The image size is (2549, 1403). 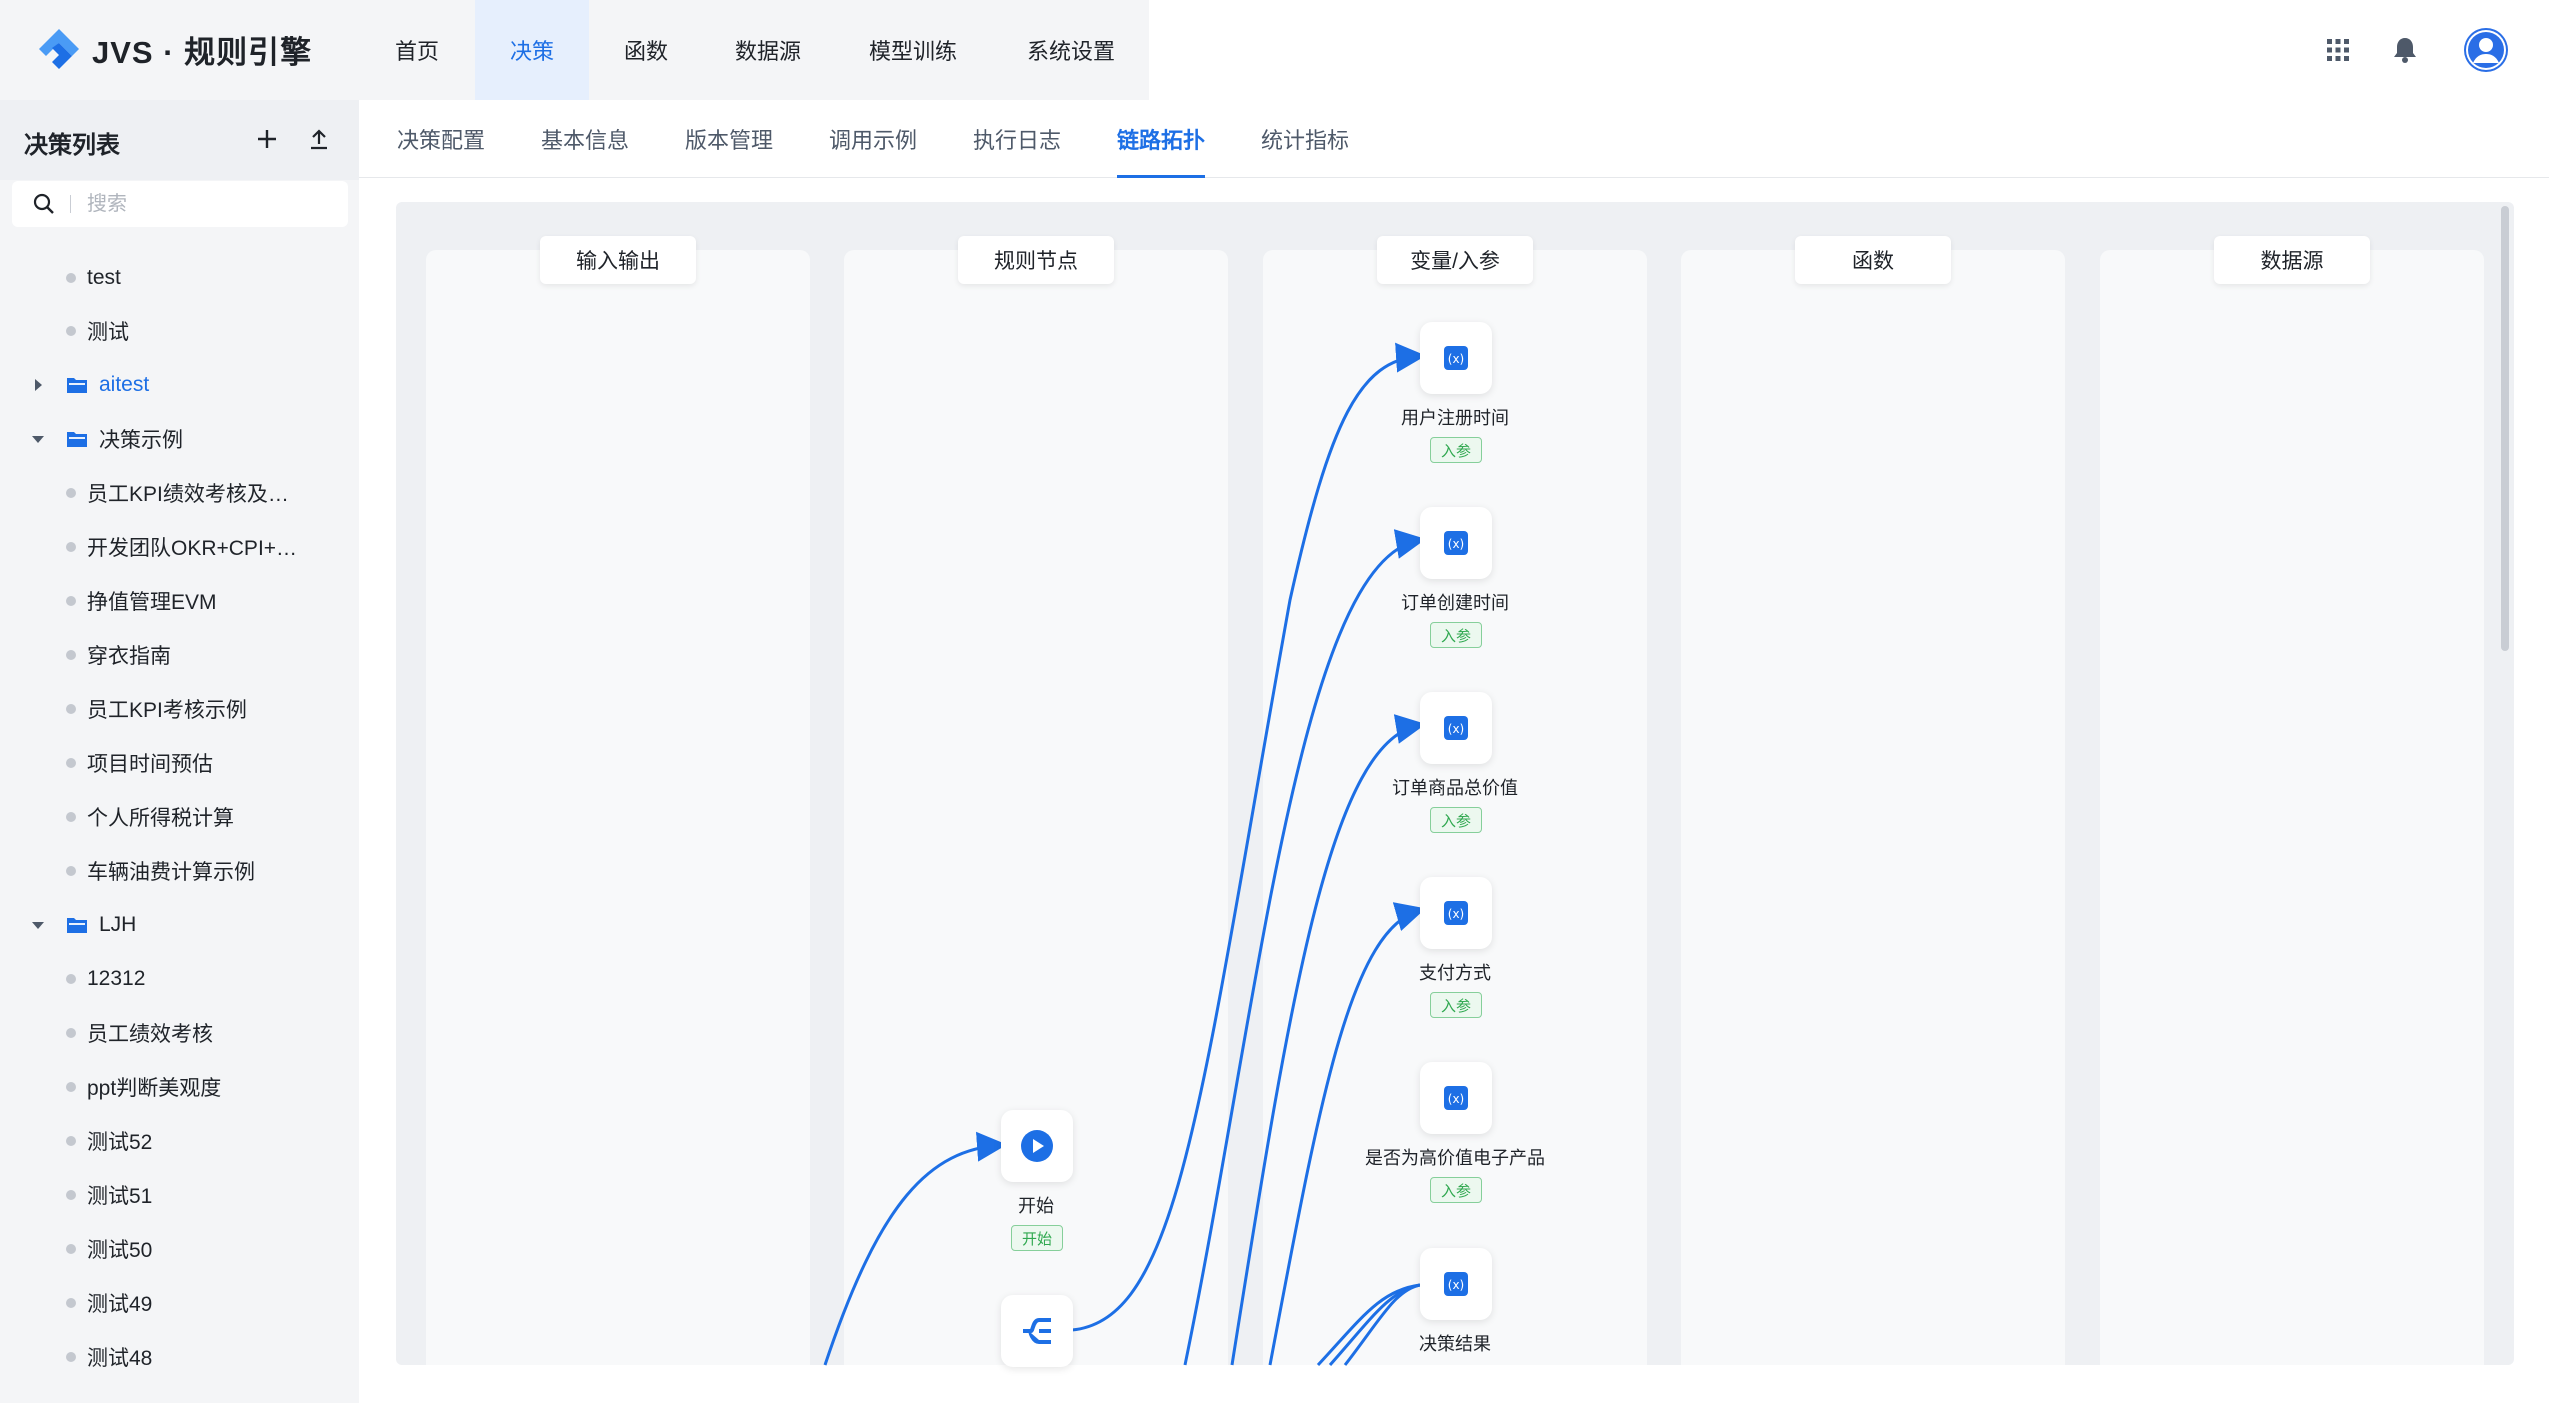 What do you see at coordinates (1455, 788) in the screenshot?
I see `variable-label: 订单商品总价值` at bounding box center [1455, 788].